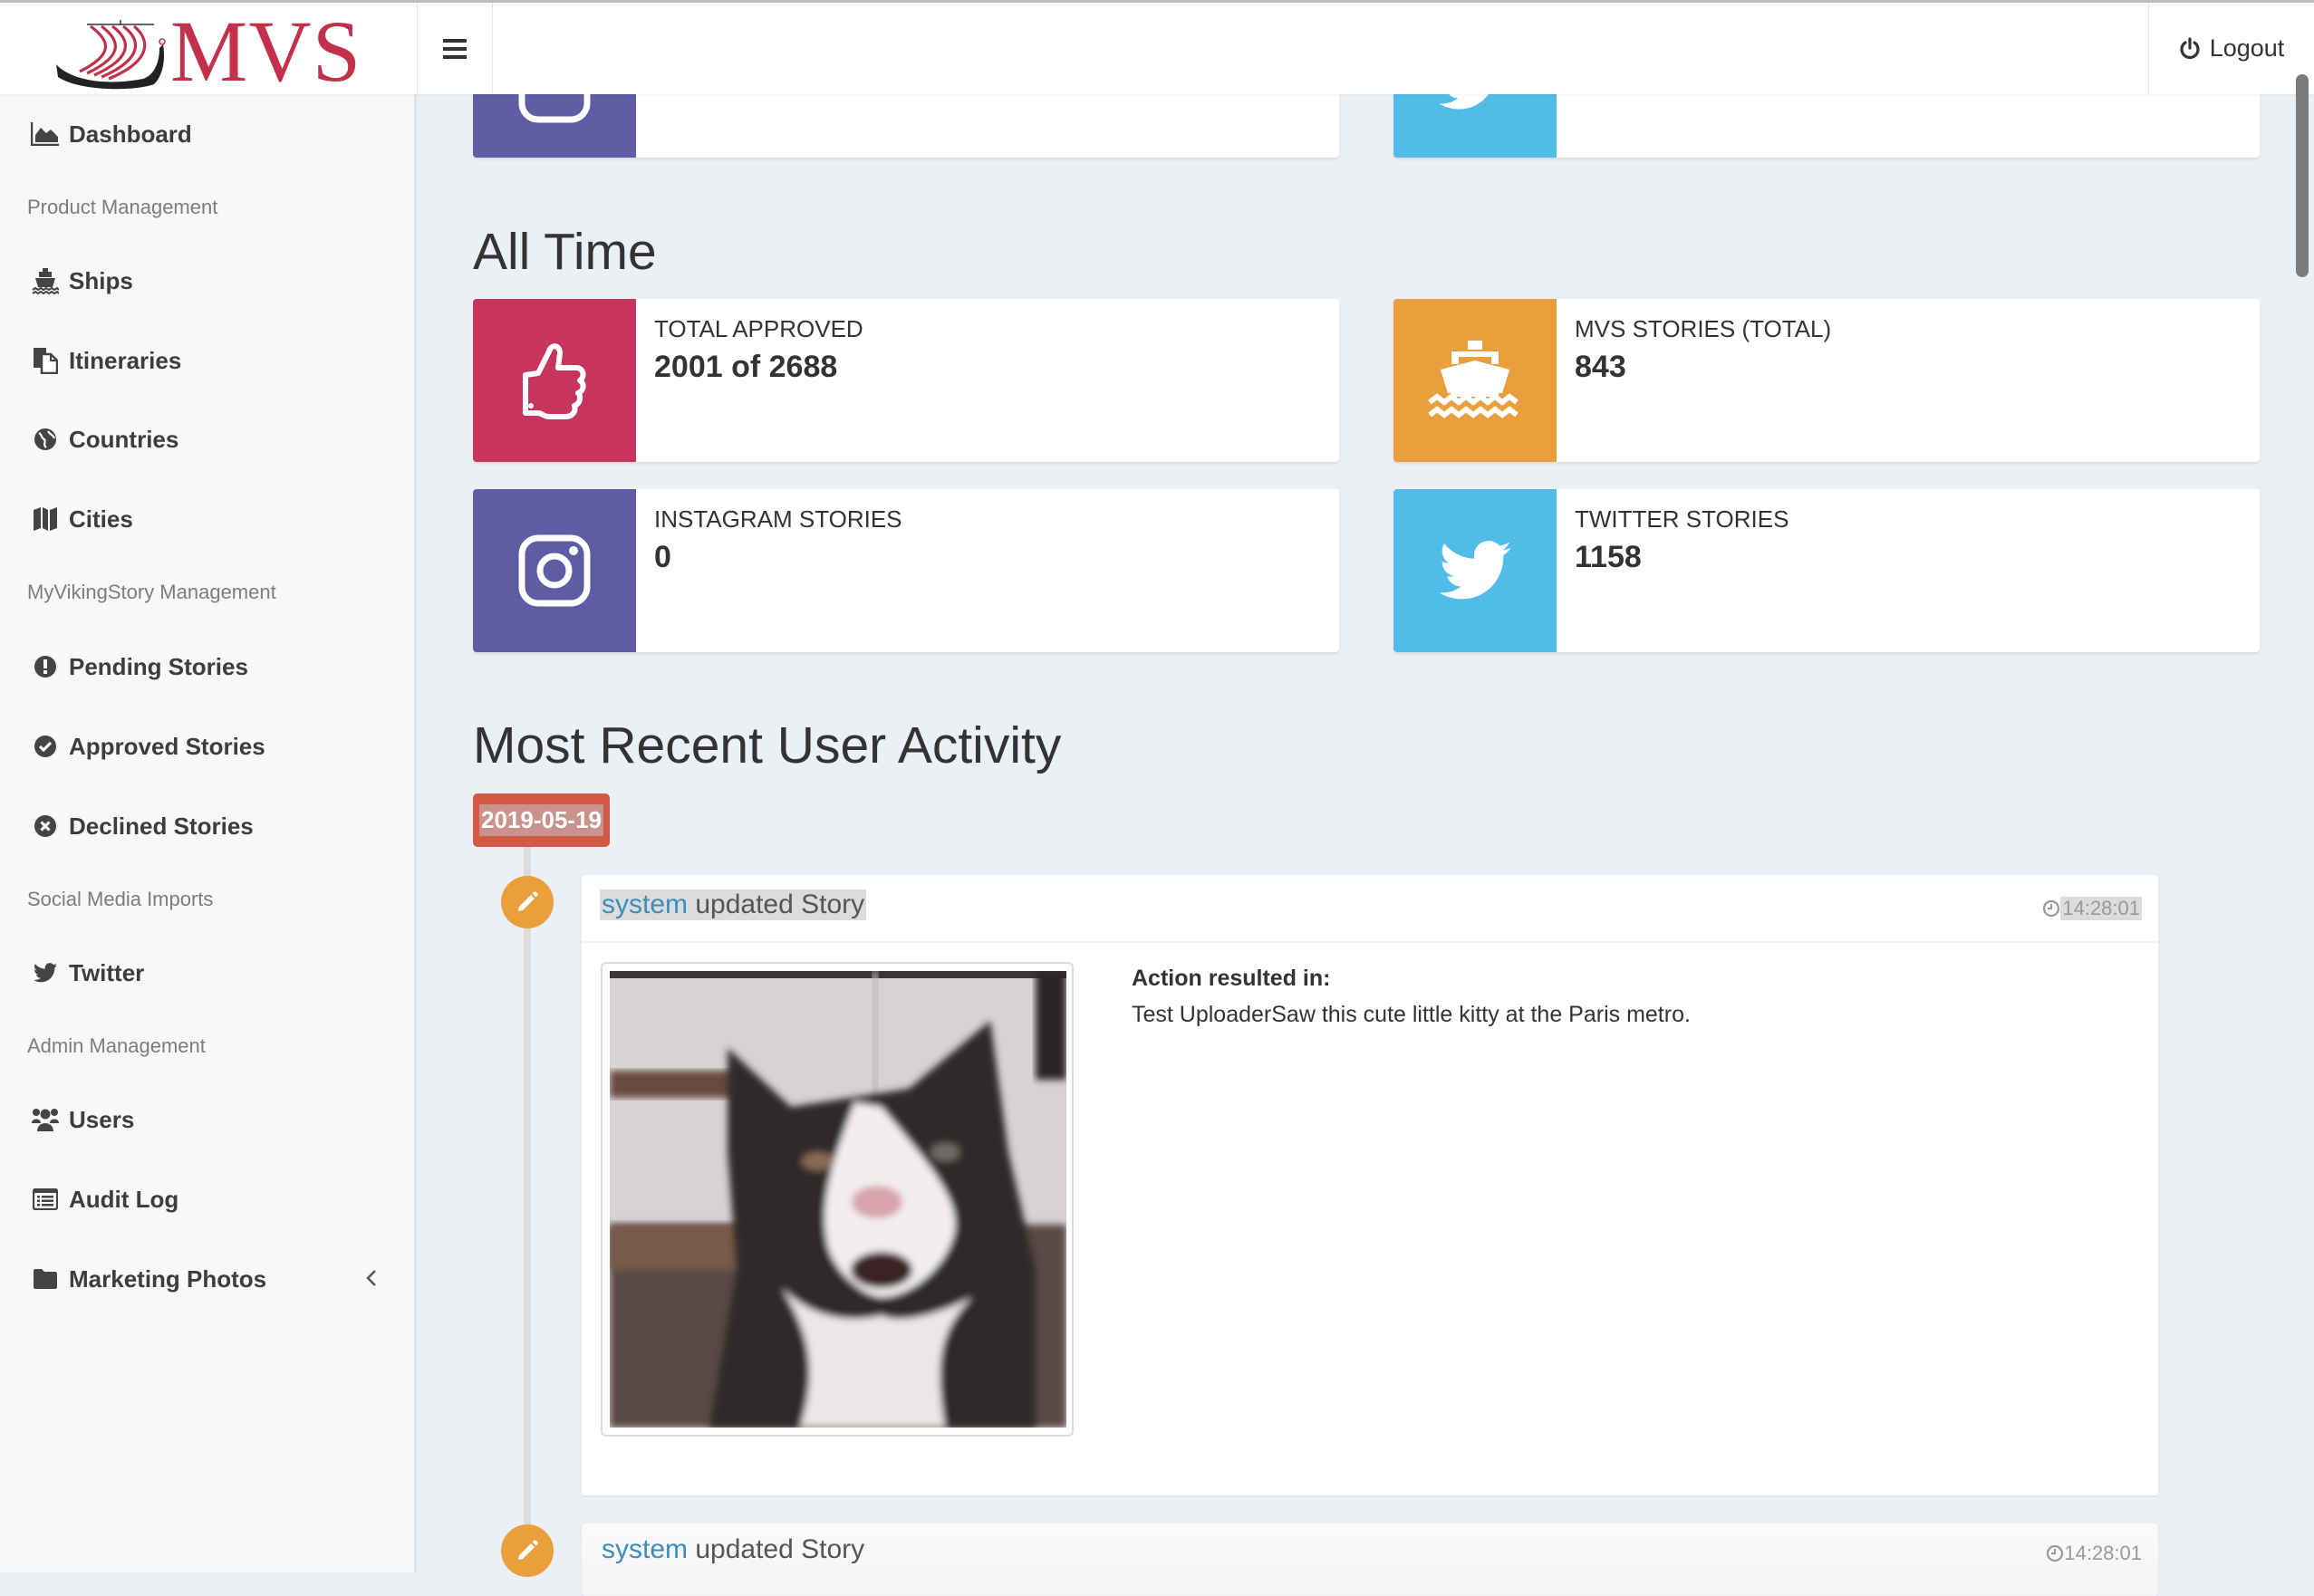 The image size is (2314, 1596). What do you see at coordinates (167, 746) in the screenshot?
I see `sidebar-item-label: Approved Stories` at bounding box center [167, 746].